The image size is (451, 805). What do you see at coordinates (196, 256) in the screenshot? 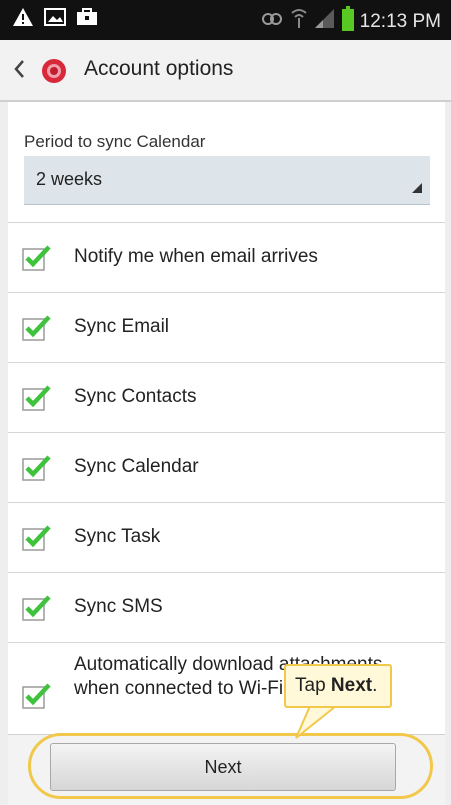
I see `option-label: Notify me when email arrives` at bounding box center [196, 256].